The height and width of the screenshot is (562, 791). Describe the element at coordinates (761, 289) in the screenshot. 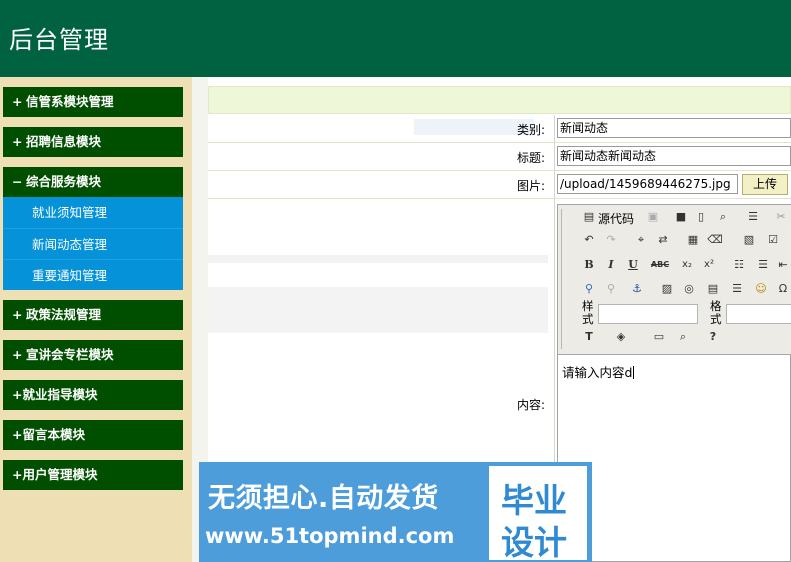

I see `smiley-icon: ☺` at that location.